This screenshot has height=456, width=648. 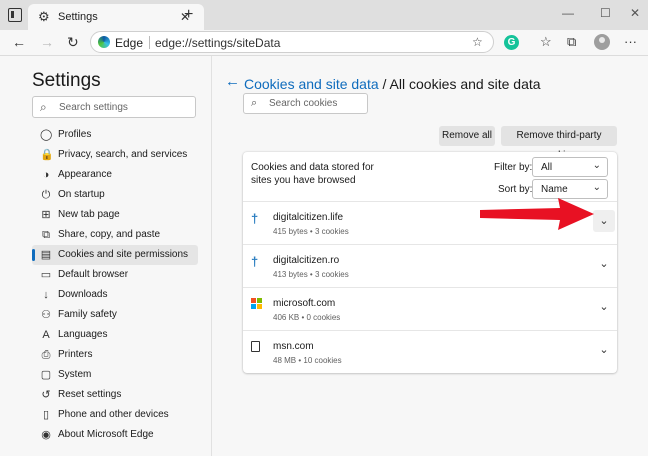 What do you see at coordinates (93, 274) in the screenshot?
I see `sidebar-item-label: Default browser` at bounding box center [93, 274].